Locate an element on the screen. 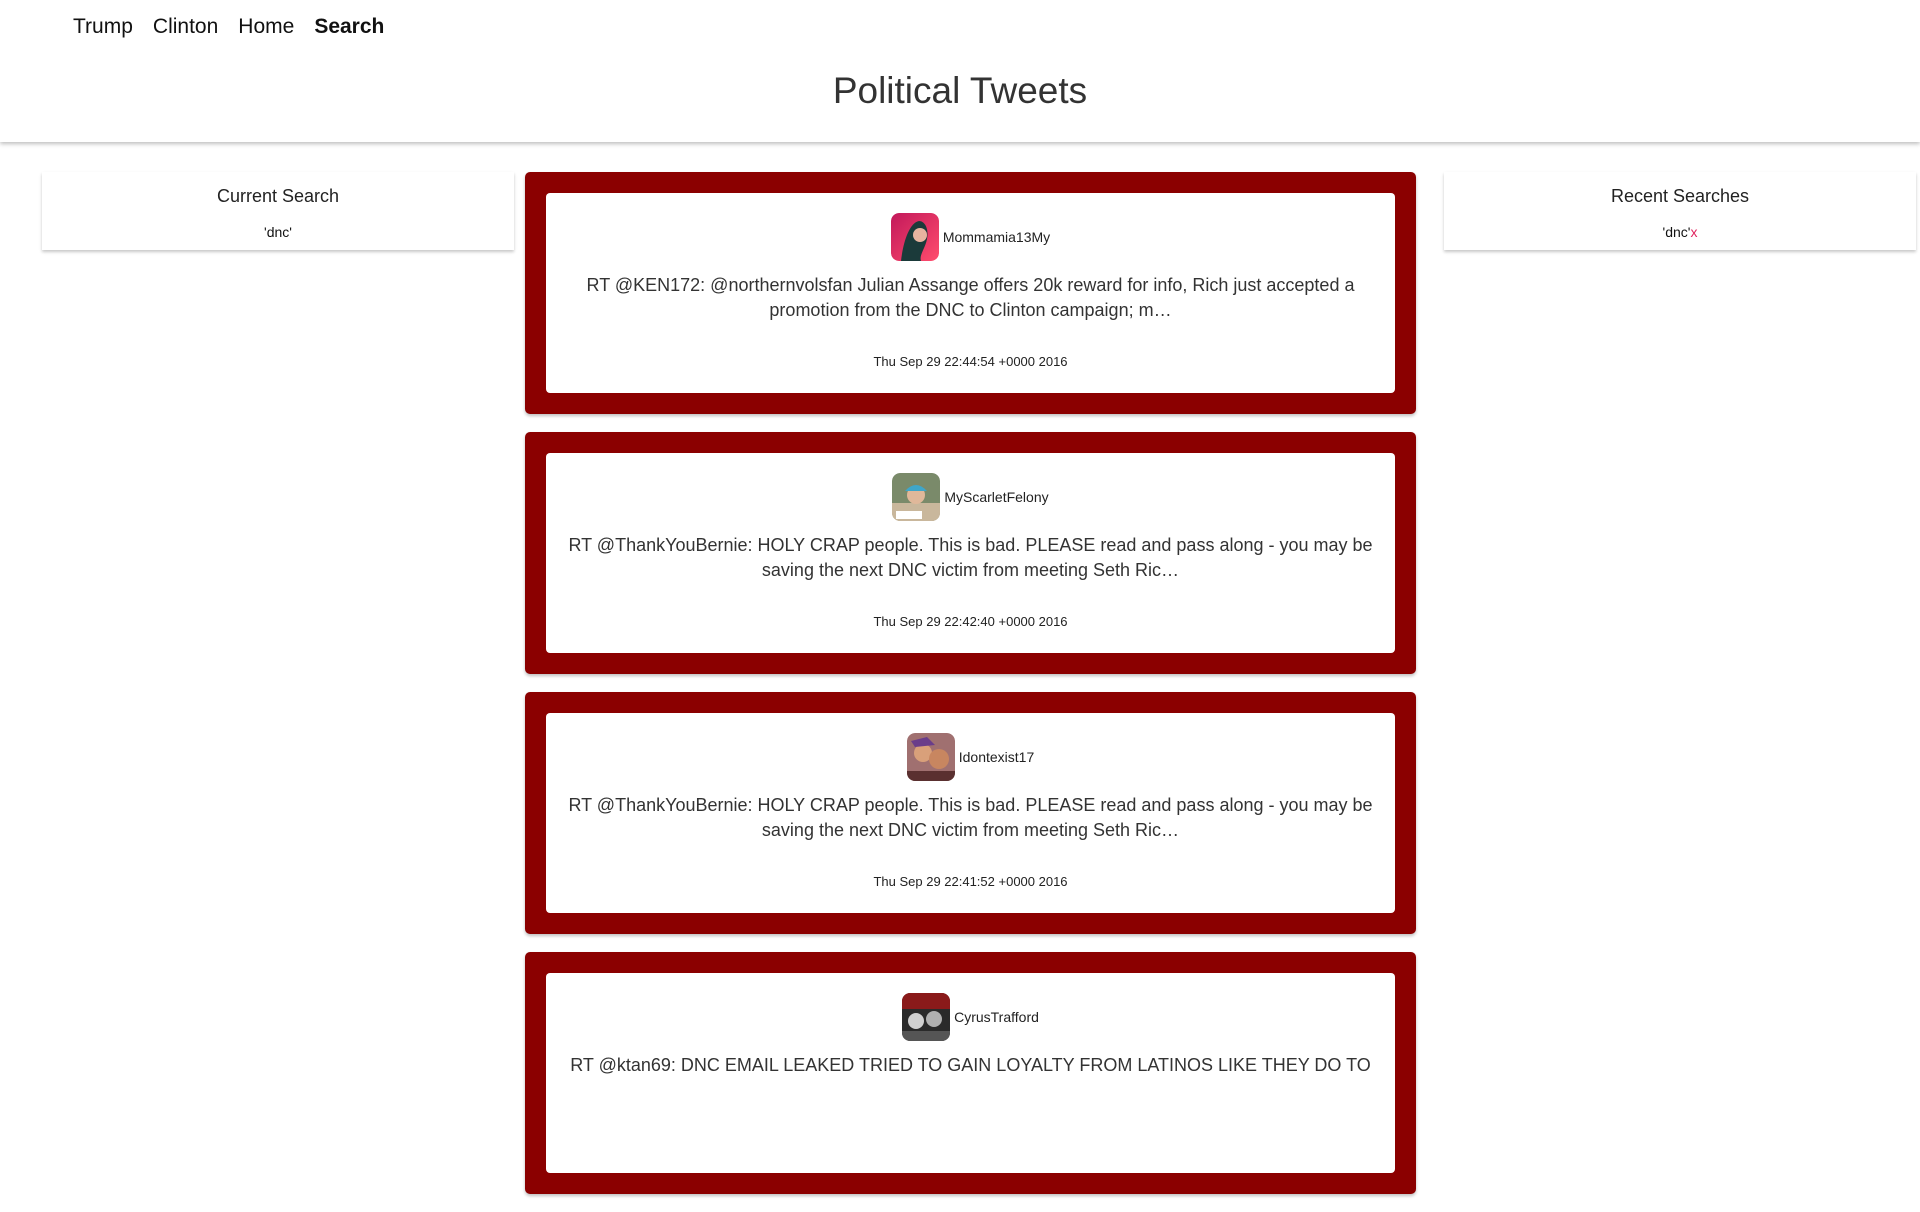 Image resolution: width=1920 pixels, height=1212 pixels. tweet-user: MyScarletFelony is located at coordinates (970, 497).